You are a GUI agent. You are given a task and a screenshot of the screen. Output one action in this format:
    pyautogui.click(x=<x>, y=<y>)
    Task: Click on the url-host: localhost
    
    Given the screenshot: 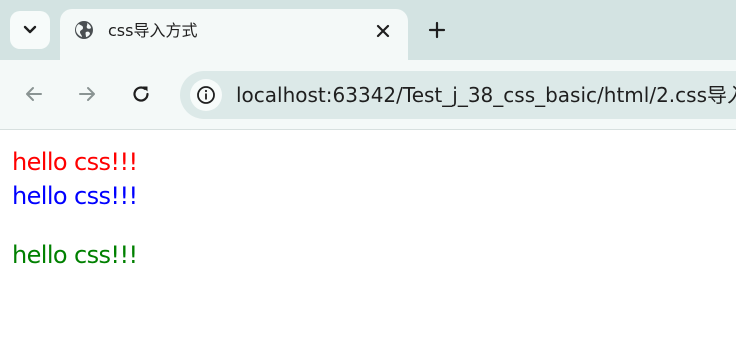 What is the action you would take?
    pyautogui.click(x=281, y=95)
    